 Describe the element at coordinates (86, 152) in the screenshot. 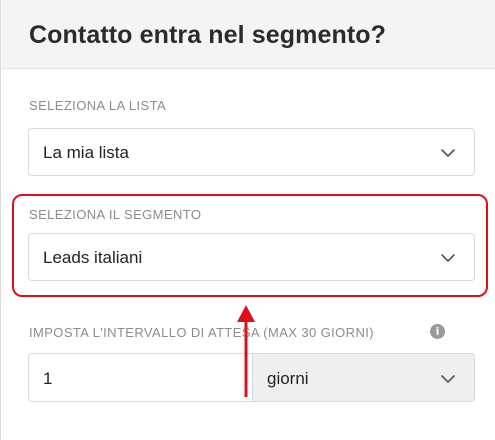

I see `list-select-value: La mia lista` at that location.